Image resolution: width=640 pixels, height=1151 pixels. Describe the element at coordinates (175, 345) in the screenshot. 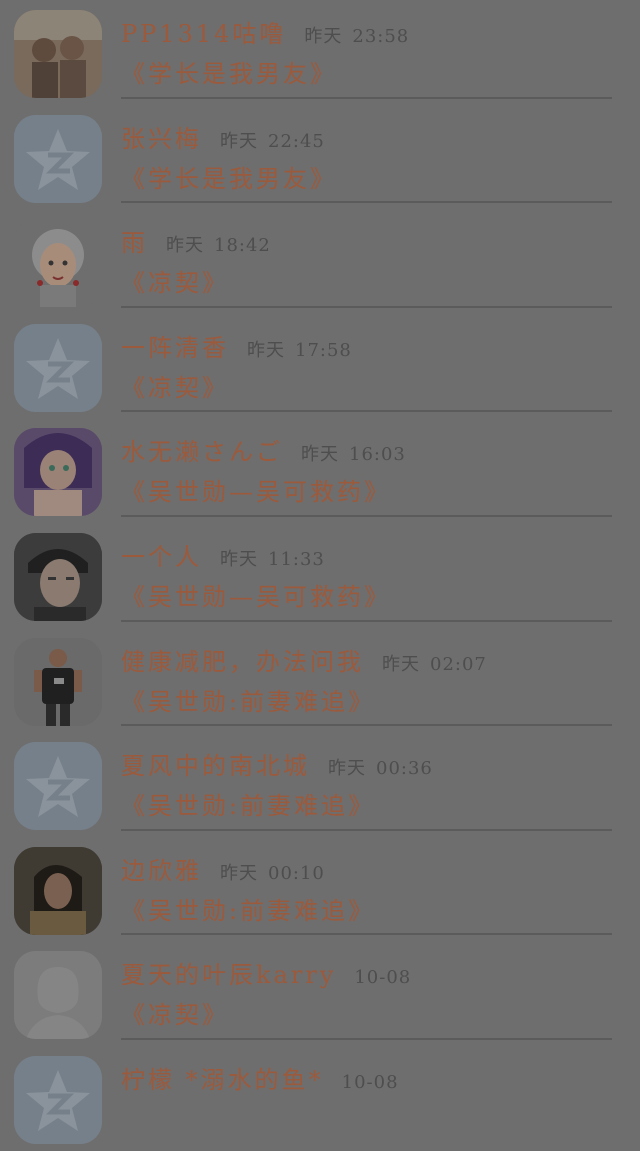

I see `commenter-name: 一阵清香` at that location.